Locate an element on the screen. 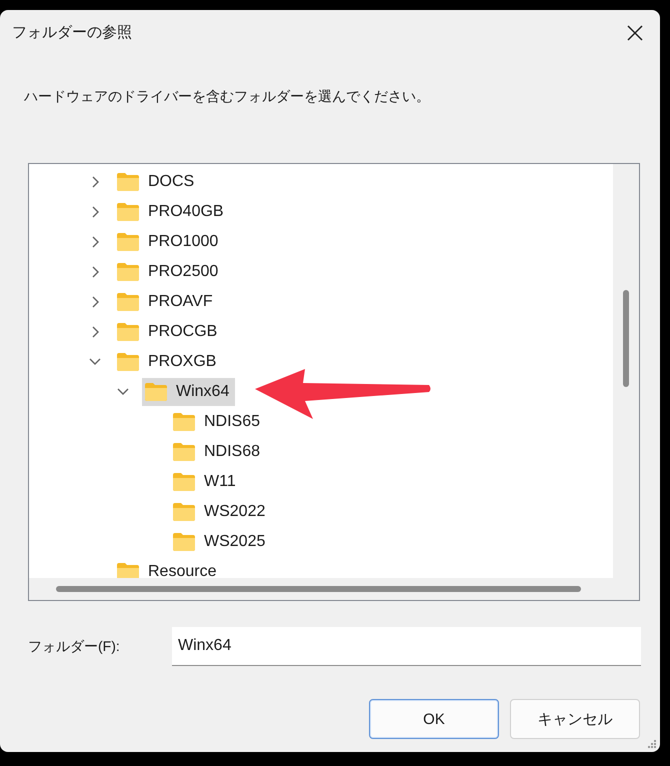 The image size is (670, 766). tree-item: PROAVF is located at coordinates (166, 302).